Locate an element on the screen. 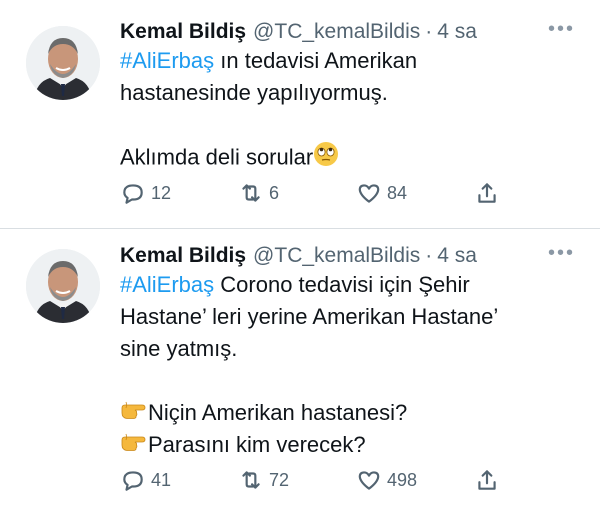  like-button: 84 is located at coordinates (381, 193).